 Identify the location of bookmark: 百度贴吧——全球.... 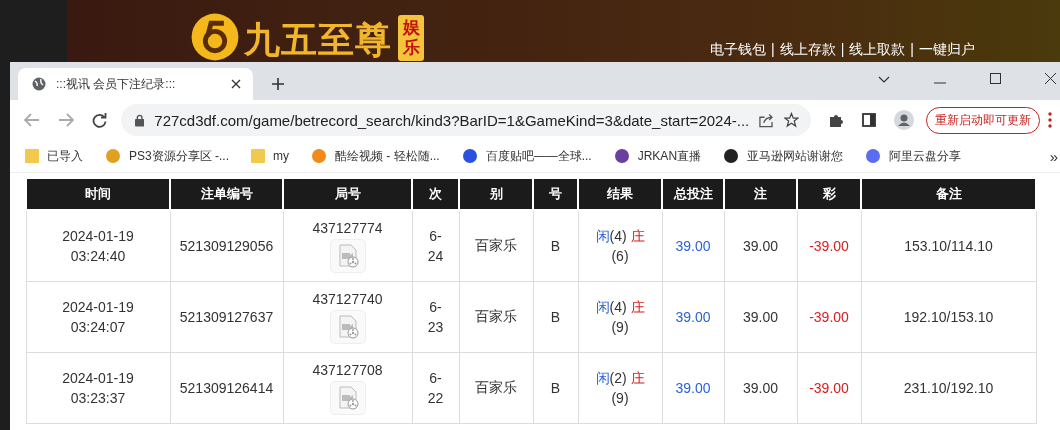
(526, 156).